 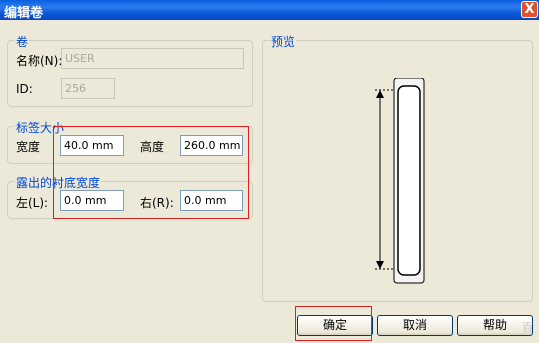 What do you see at coordinates (333, 323) in the screenshot?
I see `highlight-box-ok` at bounding box center [333, 323].